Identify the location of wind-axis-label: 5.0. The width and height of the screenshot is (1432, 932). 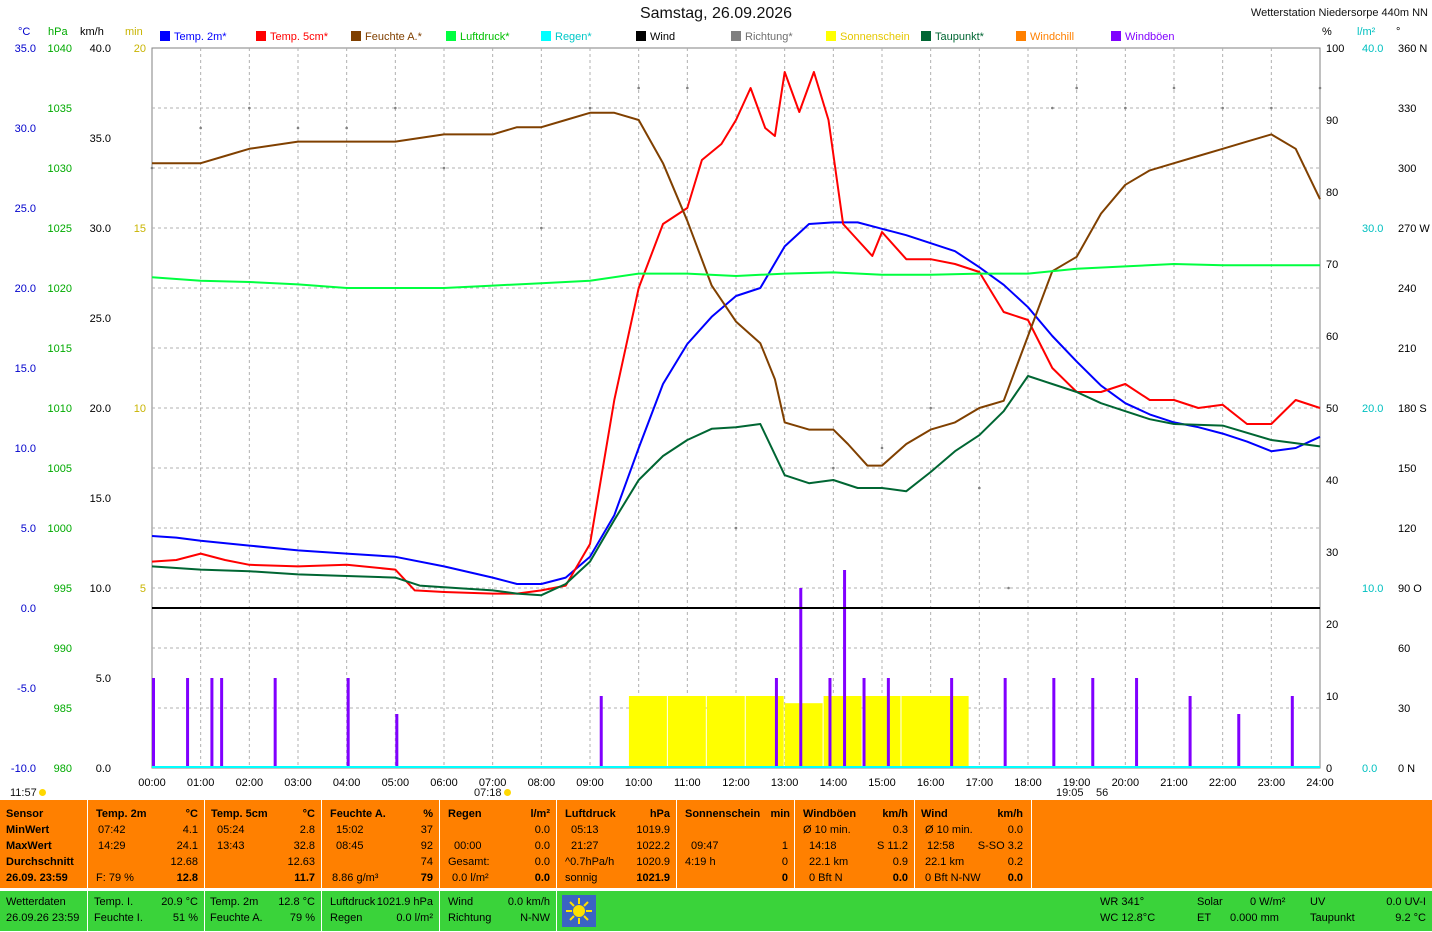
(103, 679).